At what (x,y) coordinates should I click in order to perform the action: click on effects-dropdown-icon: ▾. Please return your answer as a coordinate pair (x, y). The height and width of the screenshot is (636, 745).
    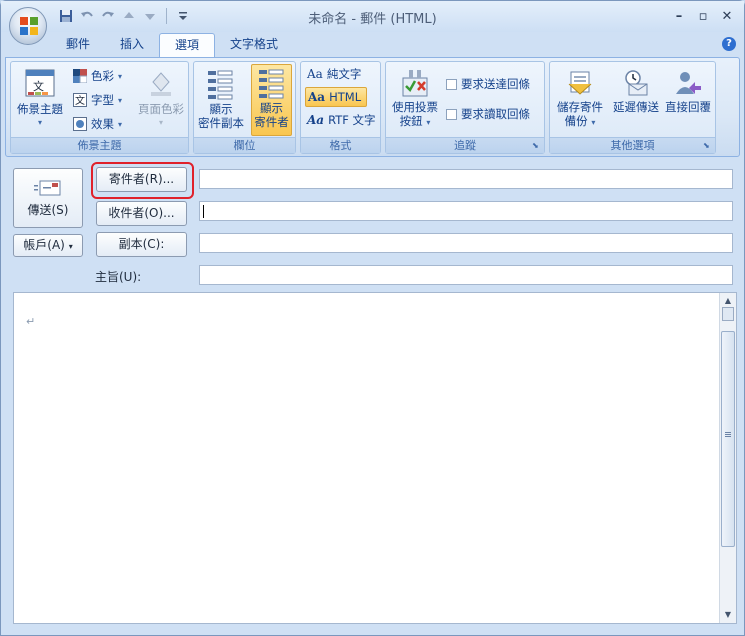
    Looking at the image, I should click on (120, 124).